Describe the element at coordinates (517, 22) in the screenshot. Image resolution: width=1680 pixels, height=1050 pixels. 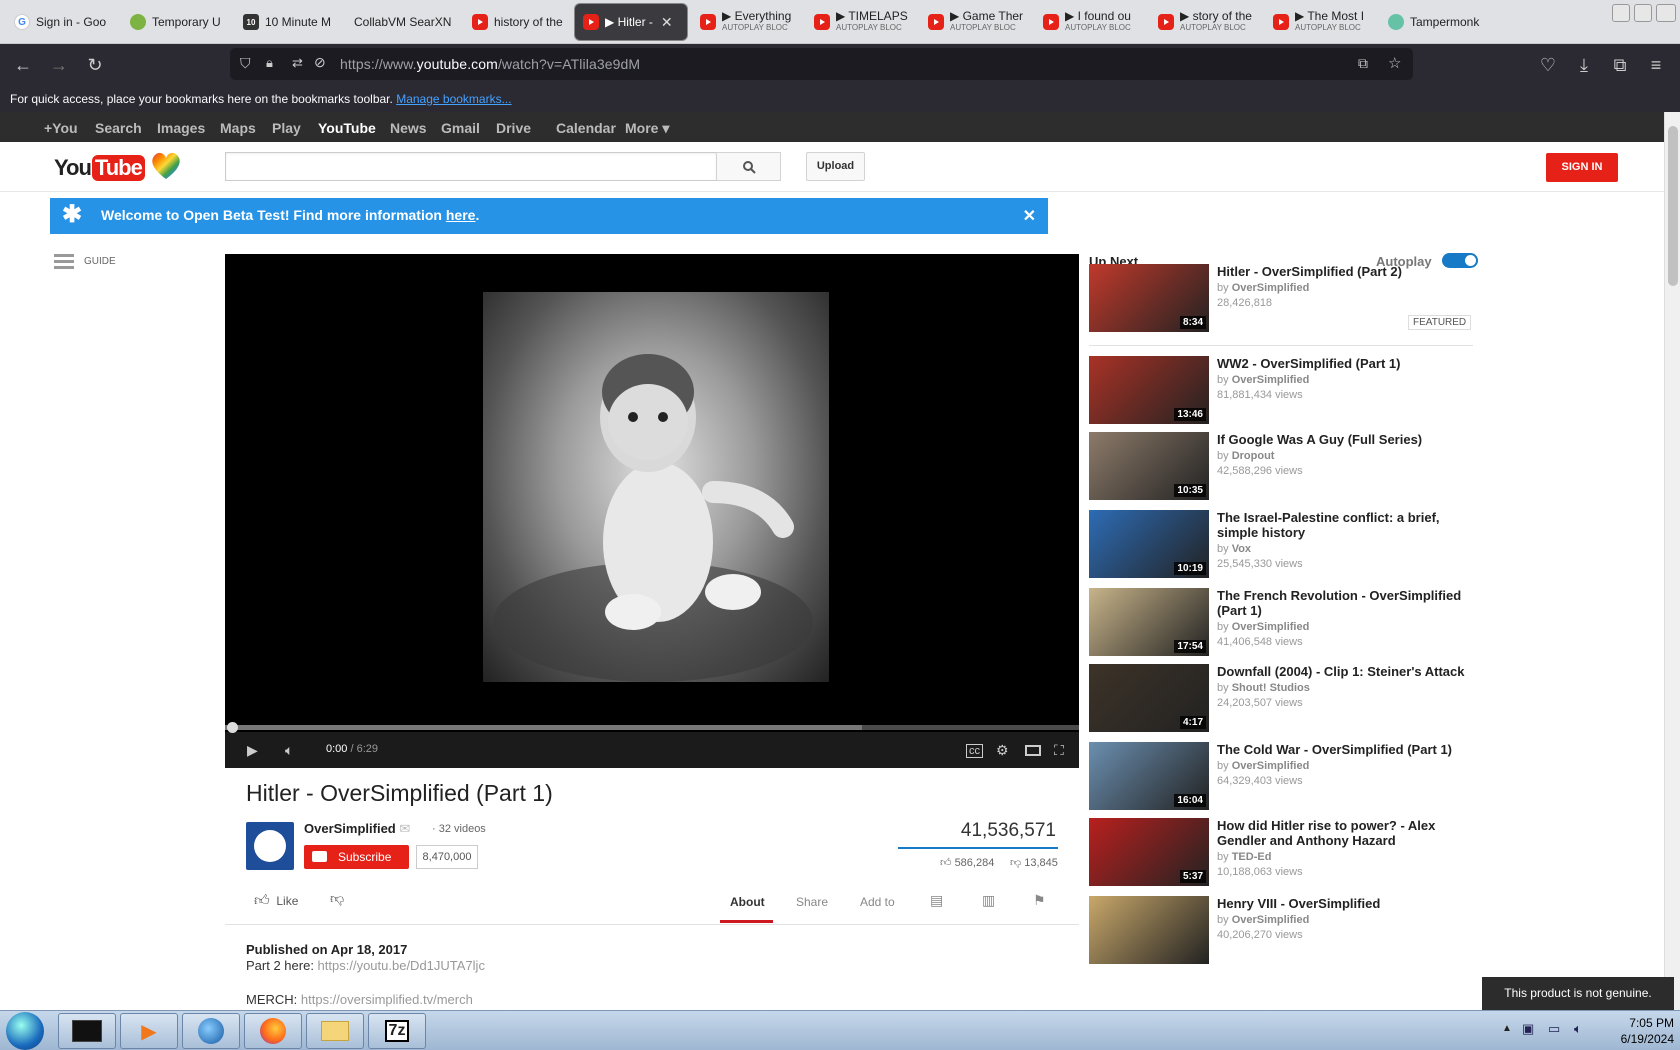
I see `browser-tab: history of the` at that location.